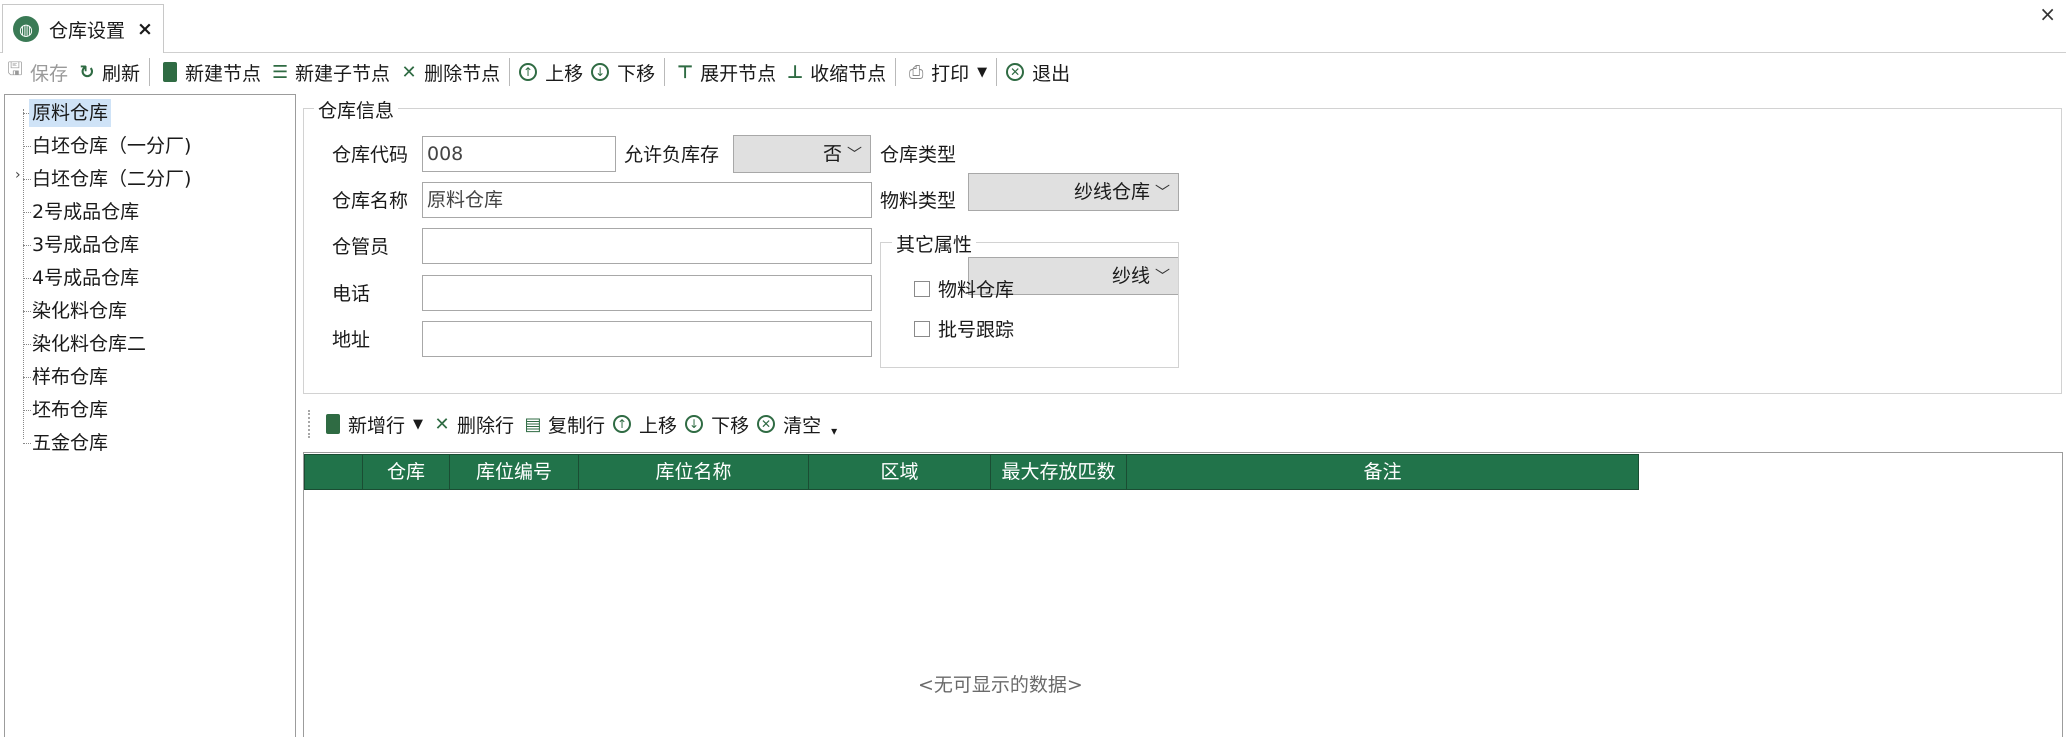 This screenshot has width=2066, height=737. Describe the element at coordinates (577, 425) in the screenshot. I see `copy-row-label: 复制行` at that location.